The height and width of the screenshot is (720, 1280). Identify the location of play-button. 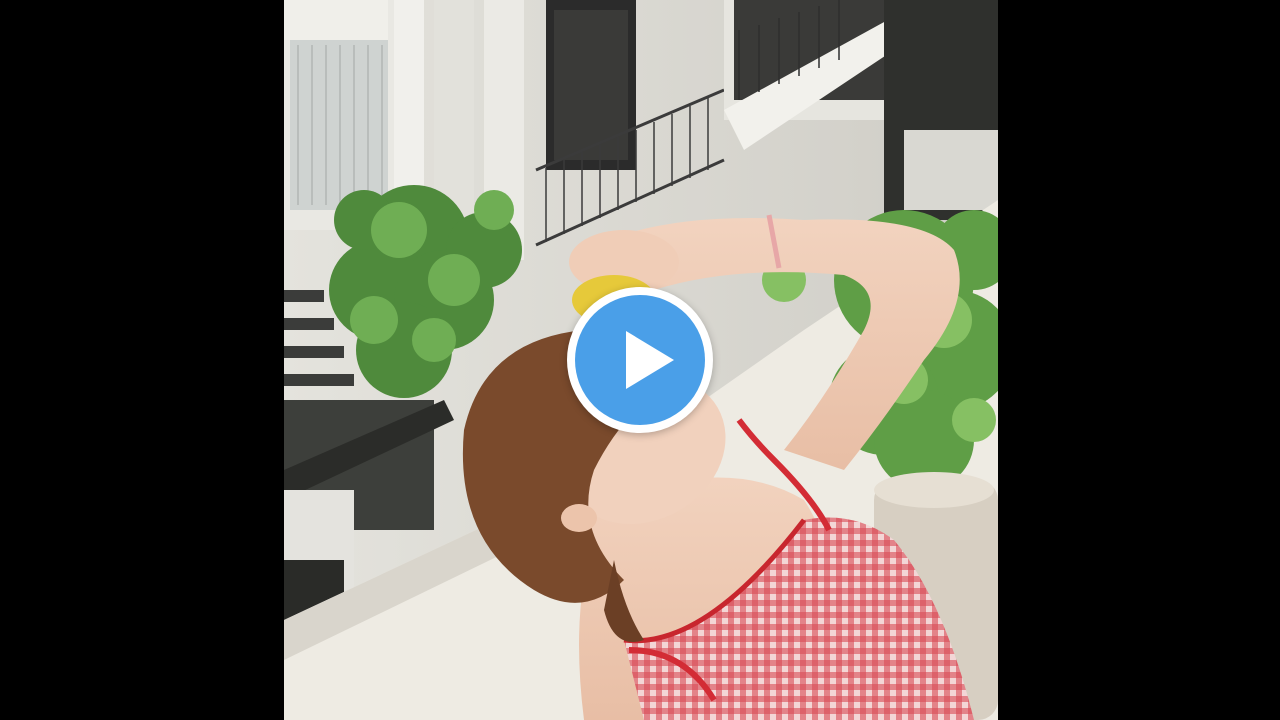
(640, 360).